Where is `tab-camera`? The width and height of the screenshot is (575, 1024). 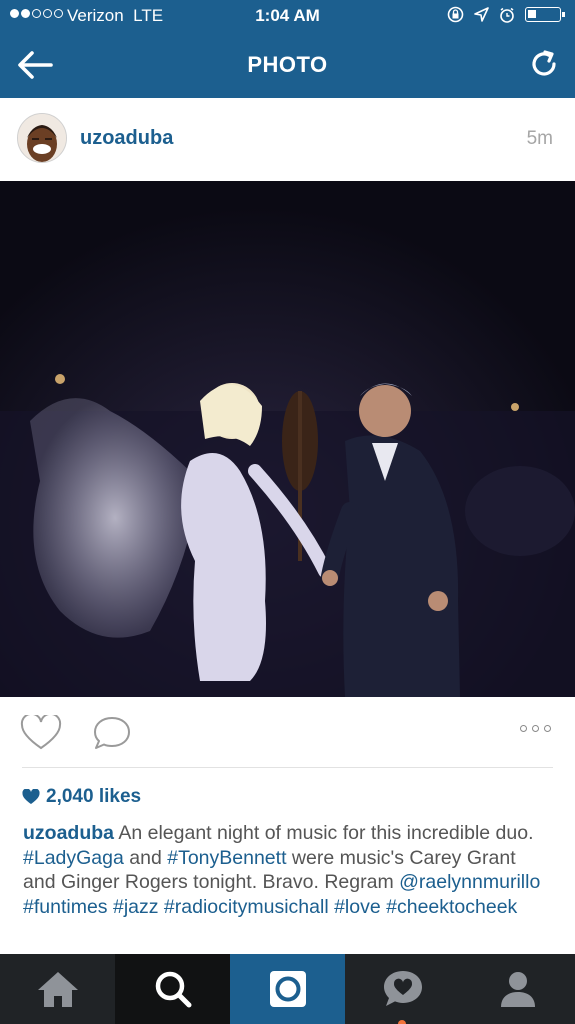 tab-camera is located at coordinates (287, 989).